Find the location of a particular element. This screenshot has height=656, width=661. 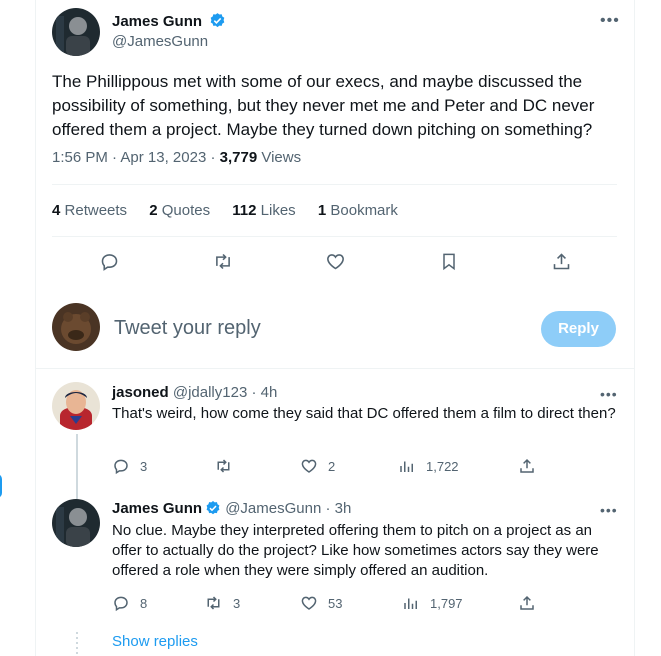

reply-action: 8 is located at coordinates (129, 603).